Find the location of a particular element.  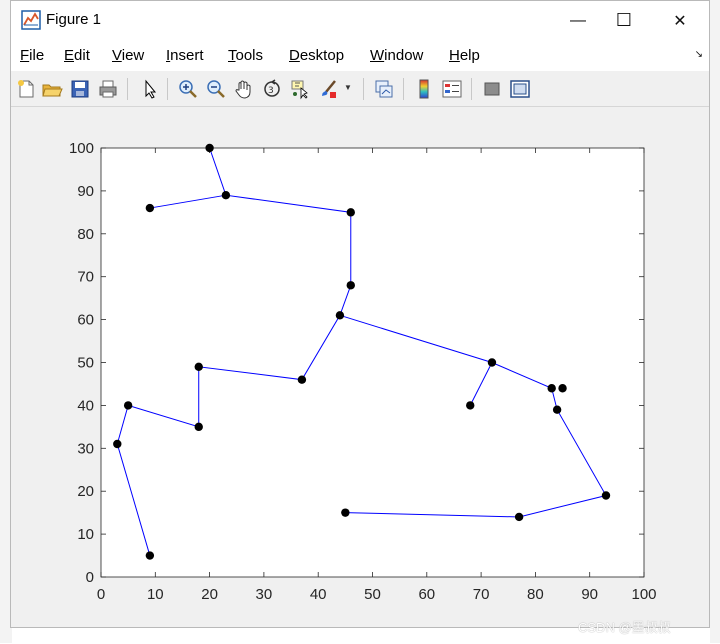

y-tick-label: 80 is located at coordinates (85, 234).